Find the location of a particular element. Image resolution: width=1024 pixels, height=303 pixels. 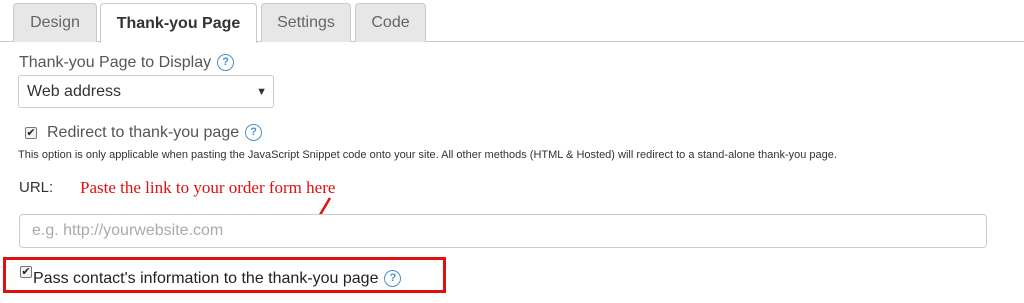

redirect-checkbox: ✔ is located at coordinates (31, 133).